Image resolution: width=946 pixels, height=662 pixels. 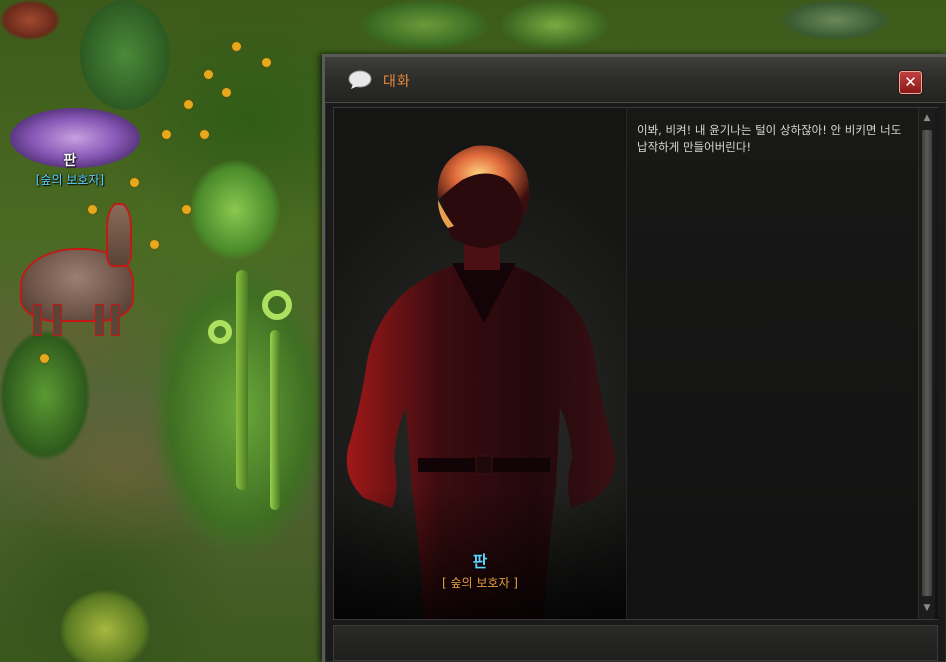 What do you see at coordinates (635, 643) in the screenshot?
I see `dialog-footer` at bounding box center [635, 643].